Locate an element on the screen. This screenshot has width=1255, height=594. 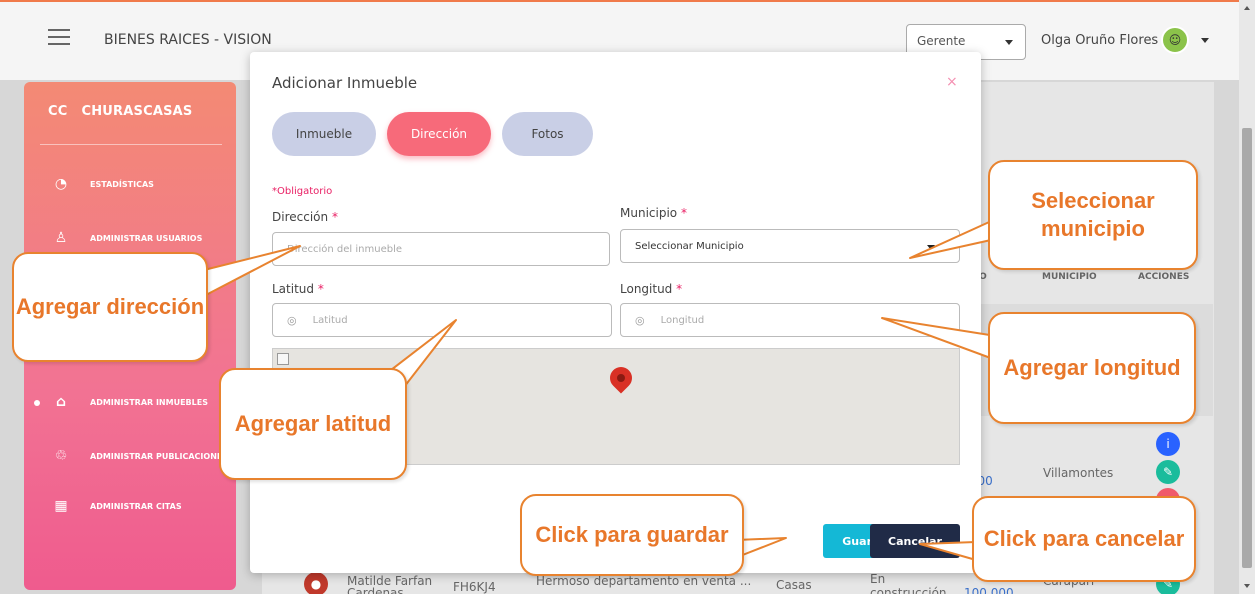
required-note: *Obligatorio is located at coordinates (302, 191).